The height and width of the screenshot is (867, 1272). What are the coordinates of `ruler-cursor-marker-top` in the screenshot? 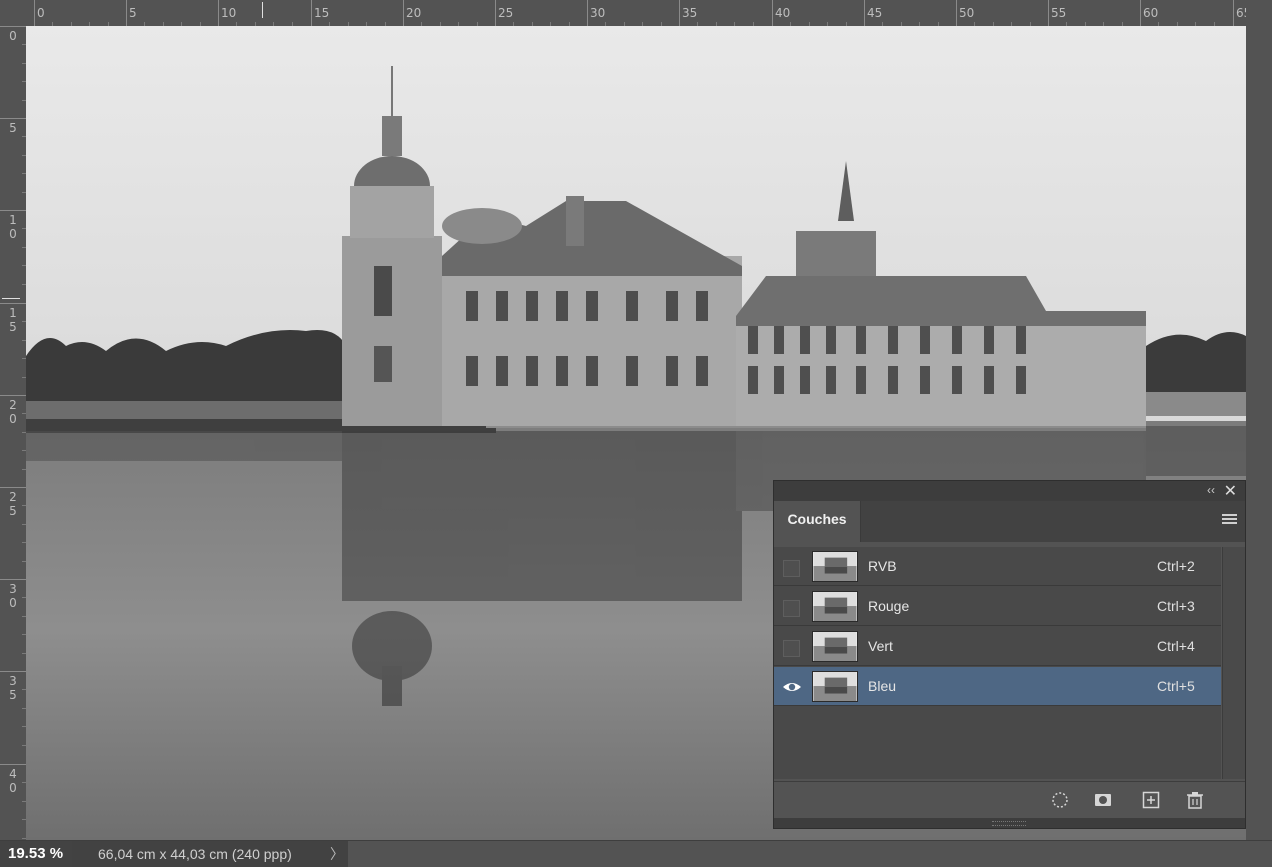 It's located at (262, 10).